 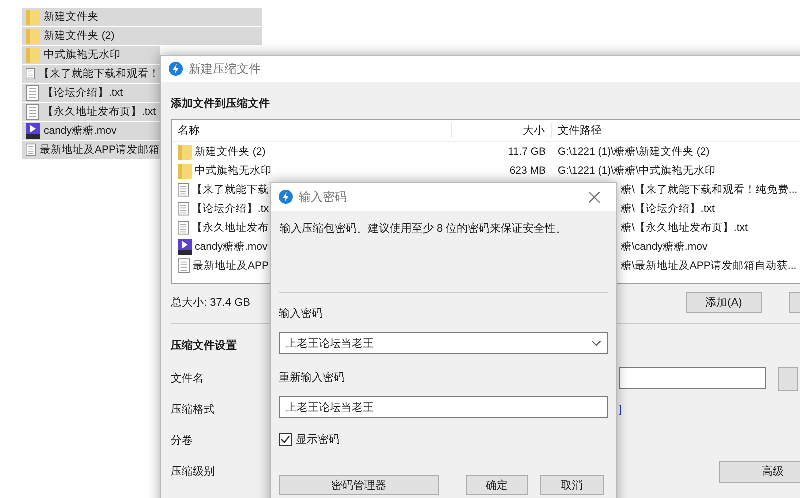 I want to click on file-item: 【永久地址发布页】.txt, so click(x=91, y=112).